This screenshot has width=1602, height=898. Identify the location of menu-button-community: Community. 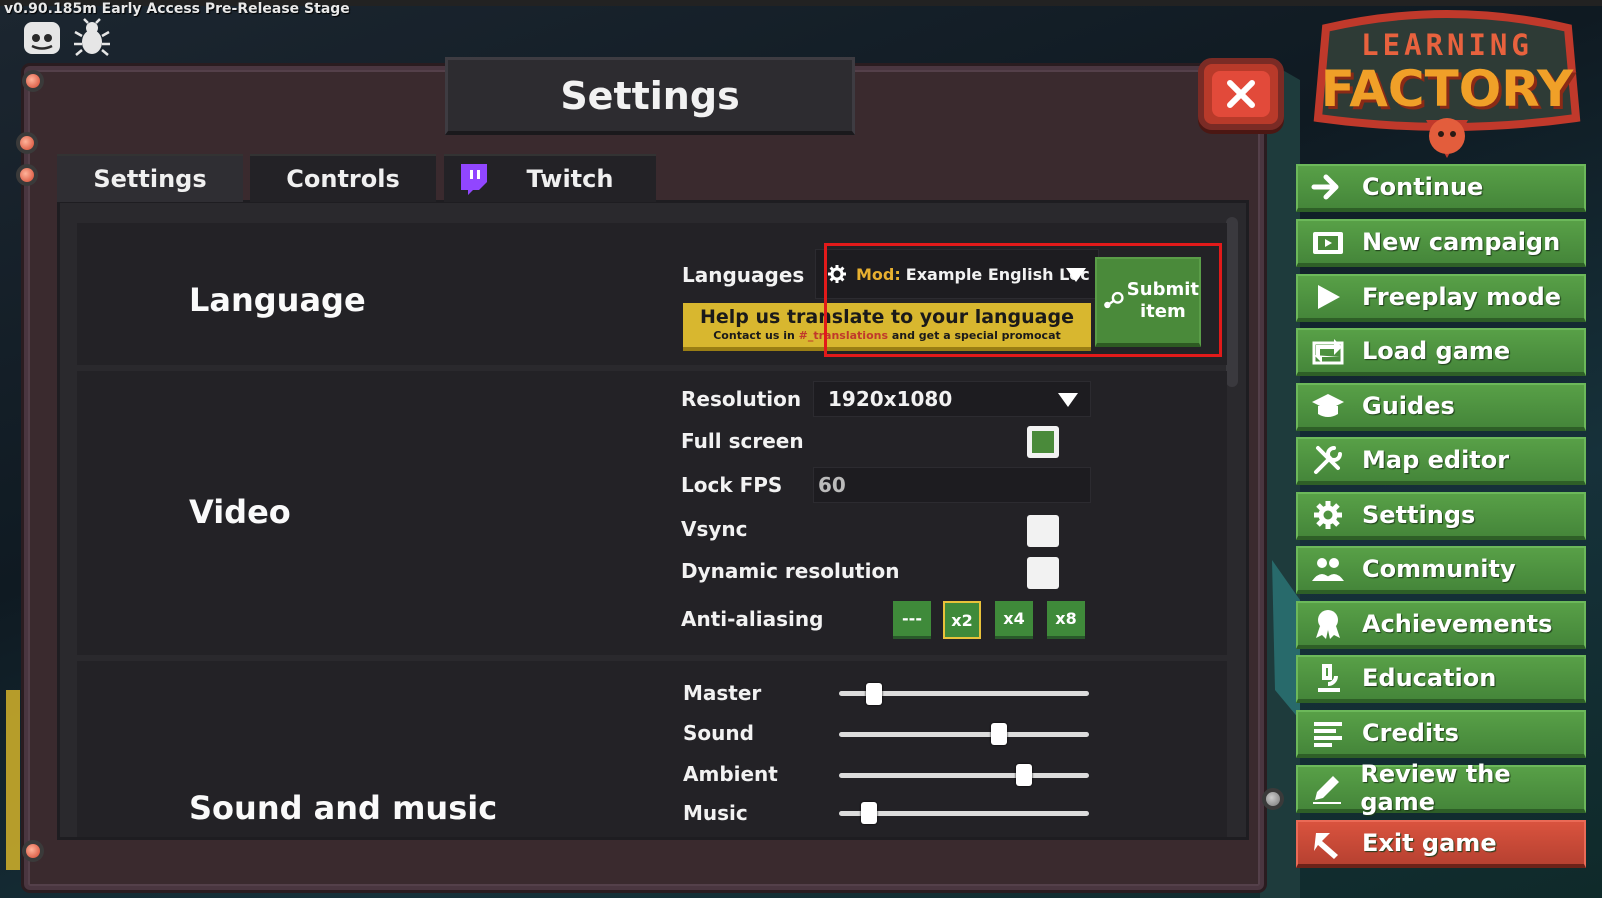
(1441, 570).